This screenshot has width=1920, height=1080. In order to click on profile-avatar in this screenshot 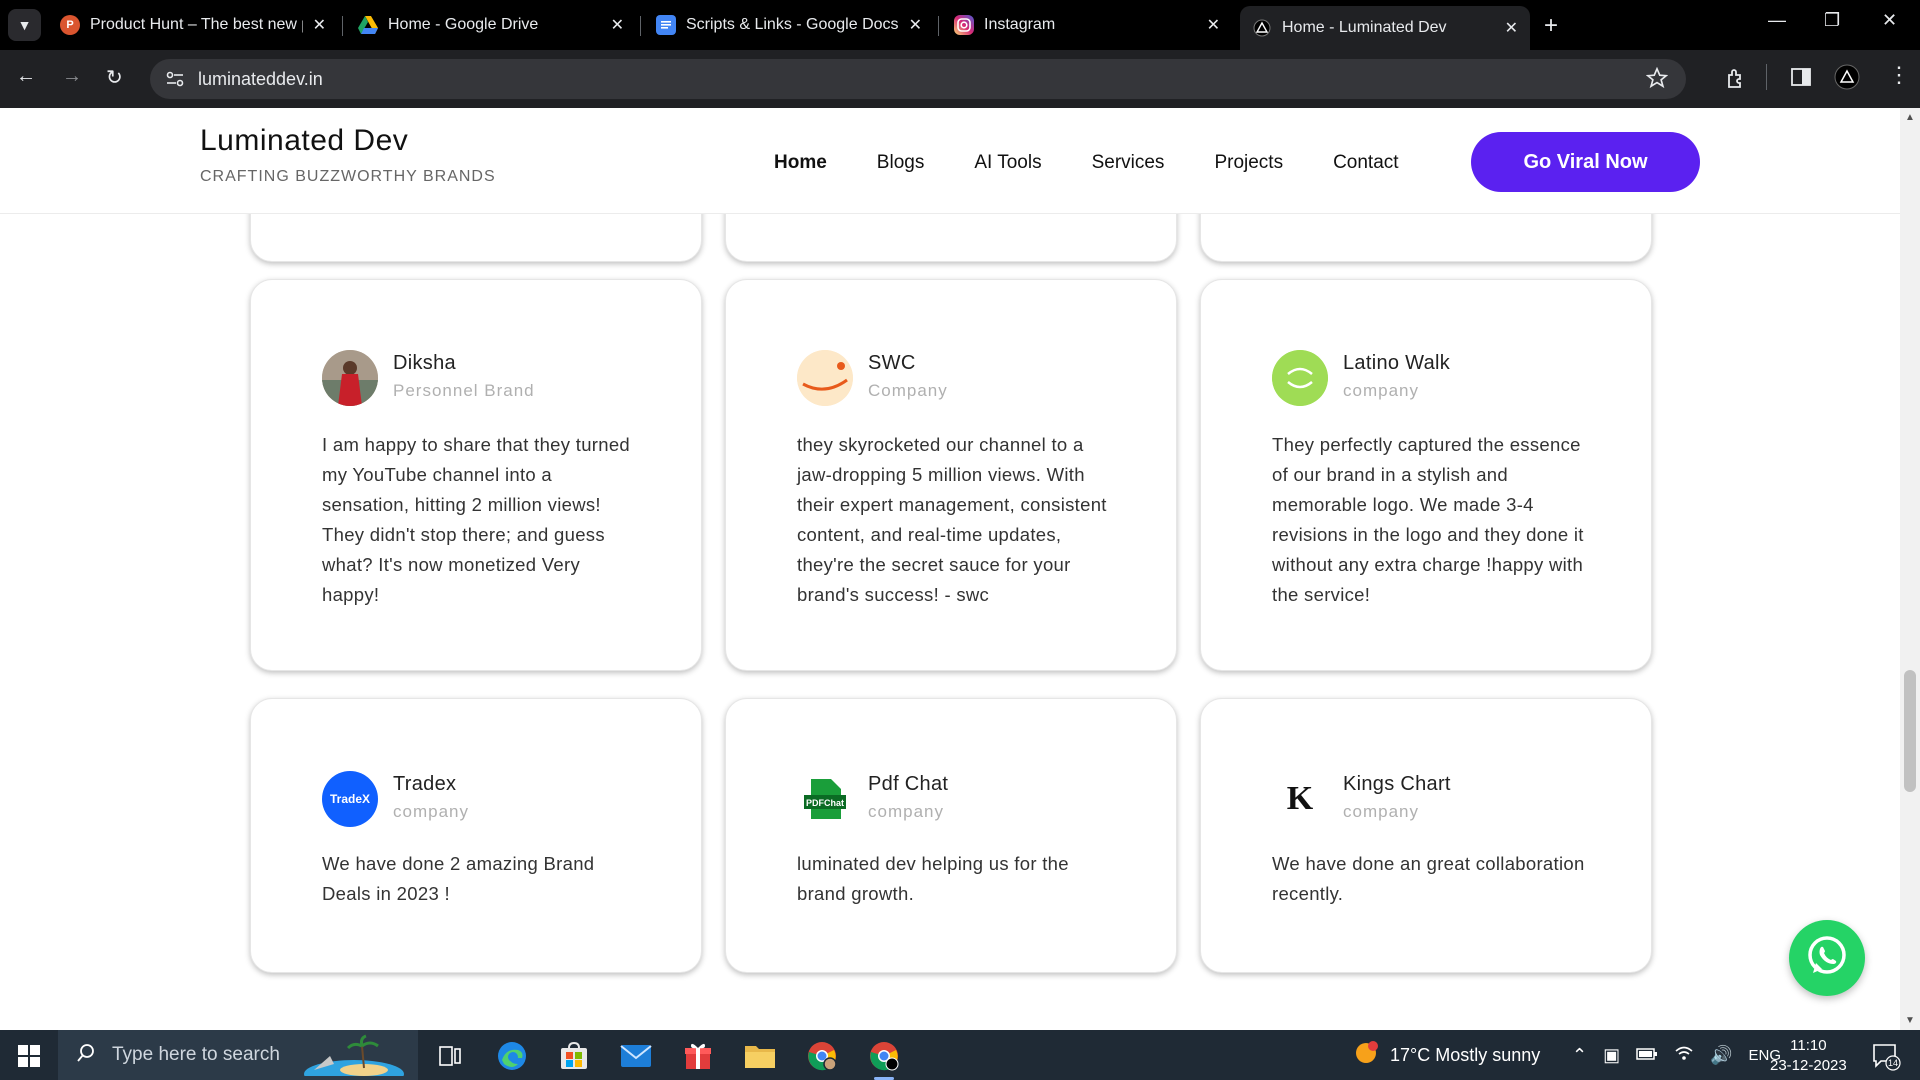, I will do `click(1847, 79)`.